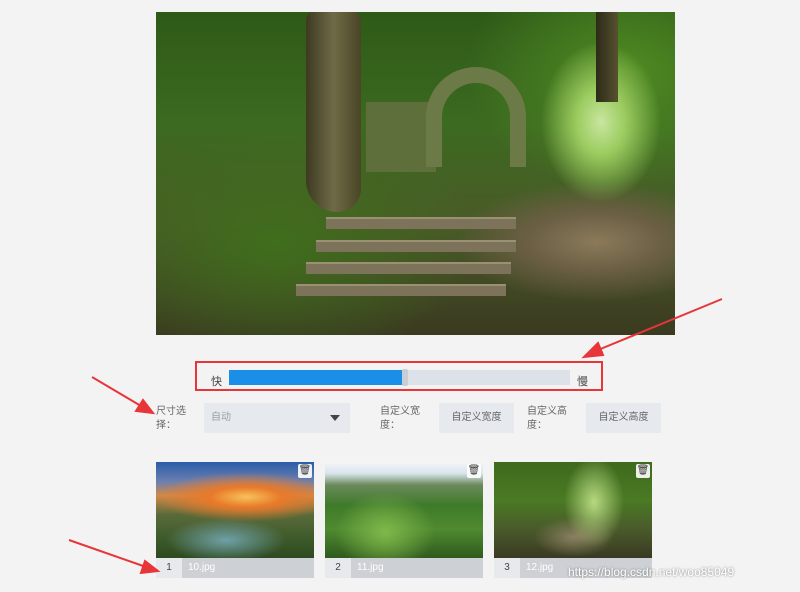 The image size is (800, 592). I want to click on custom-width-label: 自定义宽度：, so click(400, 418).